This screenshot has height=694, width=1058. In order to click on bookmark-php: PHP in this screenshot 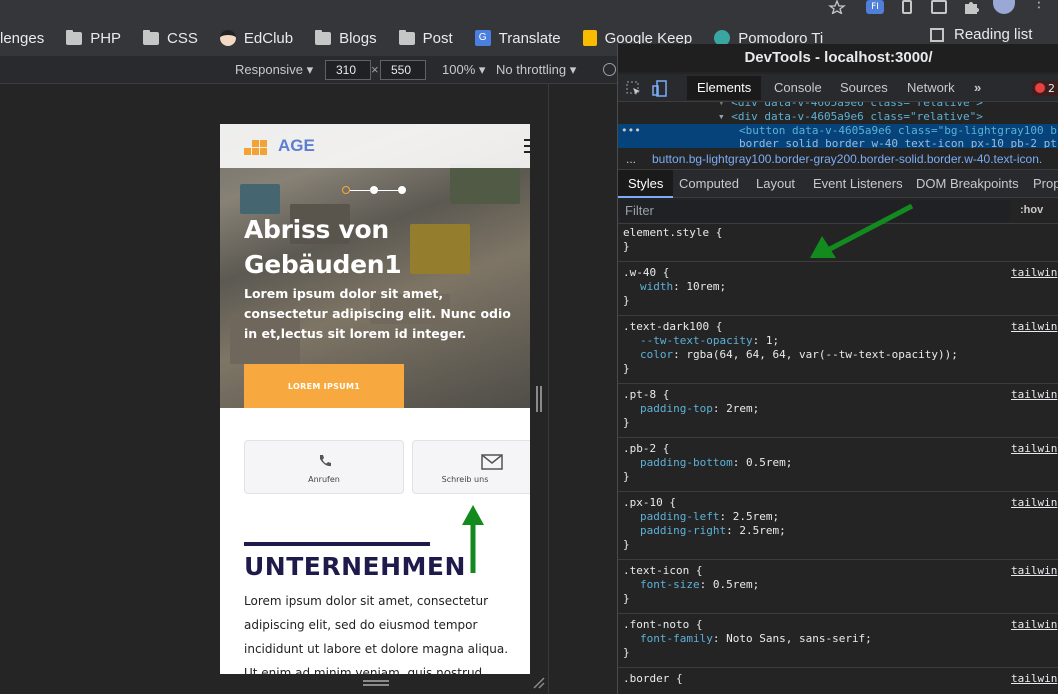, I will do `click(93, 38)`.